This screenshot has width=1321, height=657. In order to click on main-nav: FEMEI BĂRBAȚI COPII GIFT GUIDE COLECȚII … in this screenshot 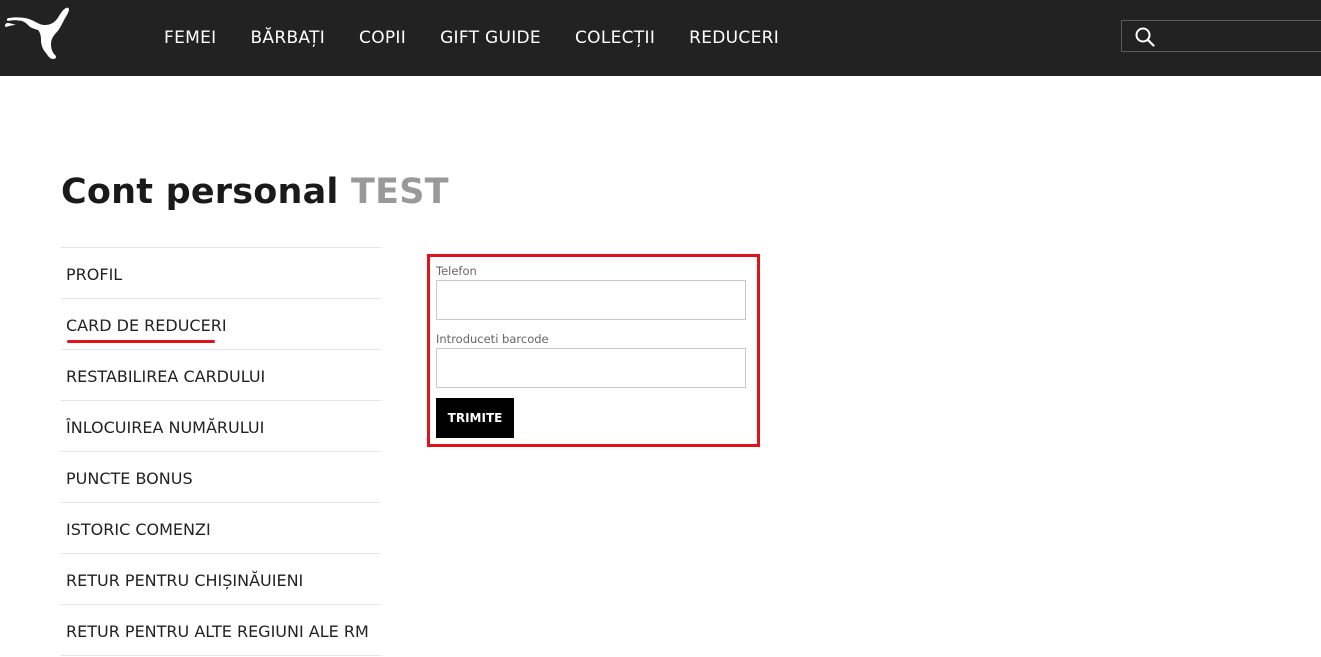, I will do `click(488, 38)`.